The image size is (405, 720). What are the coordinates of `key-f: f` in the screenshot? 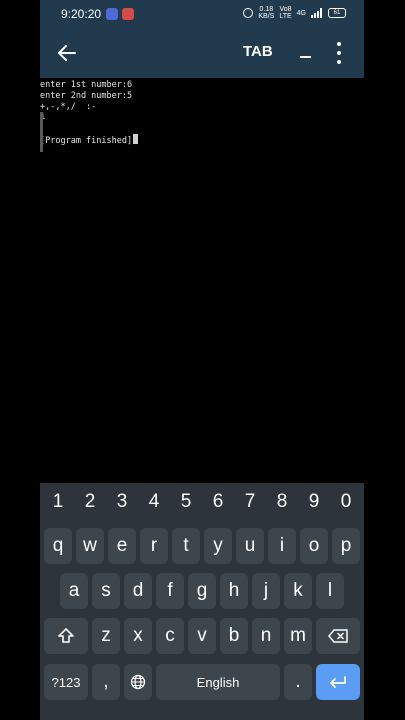 It's located at (170, 591).